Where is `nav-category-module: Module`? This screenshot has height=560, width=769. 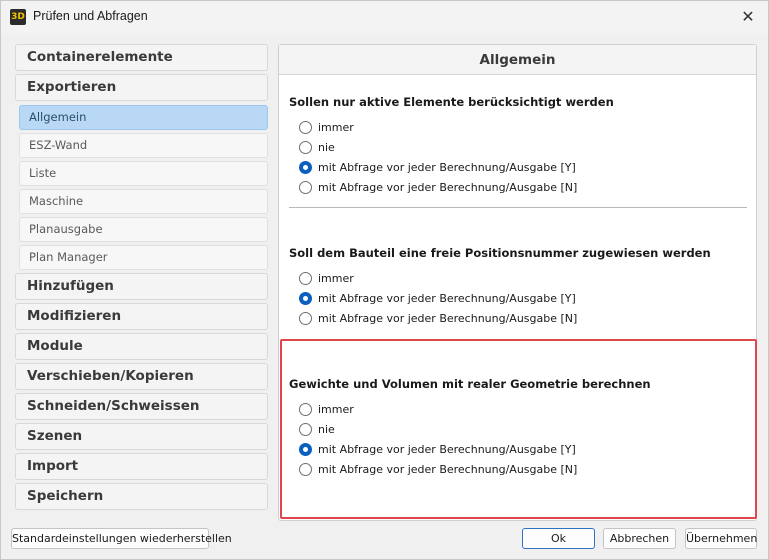 nav-category-module: Module is located at coordinates (141, 346).